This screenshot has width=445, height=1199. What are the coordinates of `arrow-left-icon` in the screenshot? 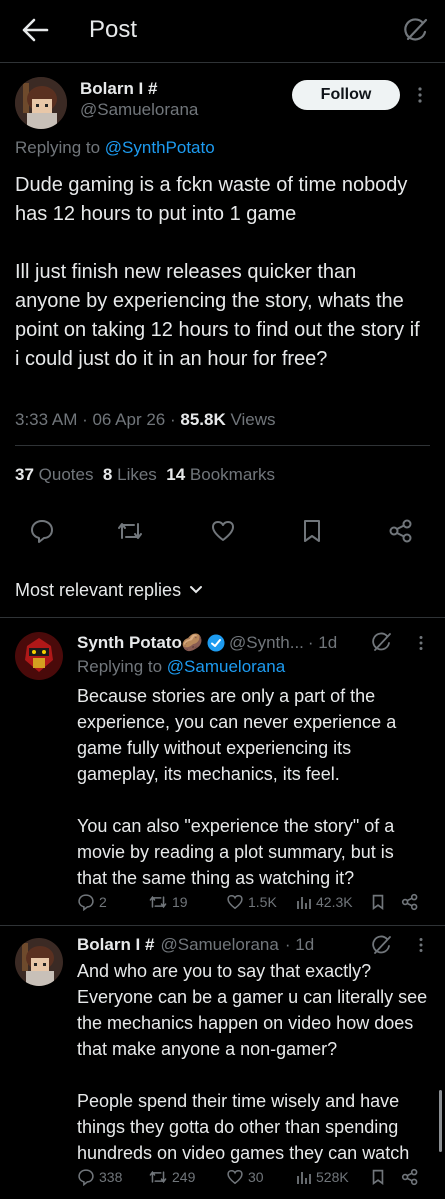 It's located at (35, 30).